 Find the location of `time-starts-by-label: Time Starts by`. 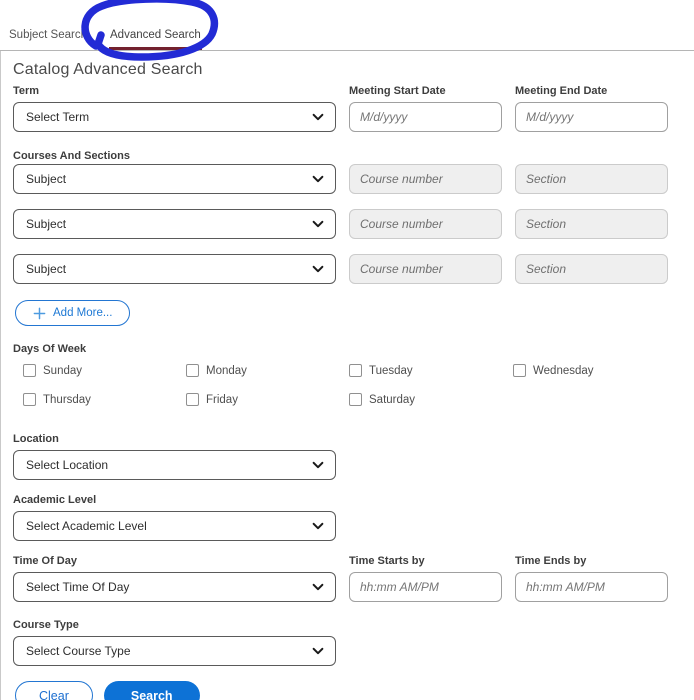

time-starts-by-label: Time Starts by is located at coordinates (387, 561).